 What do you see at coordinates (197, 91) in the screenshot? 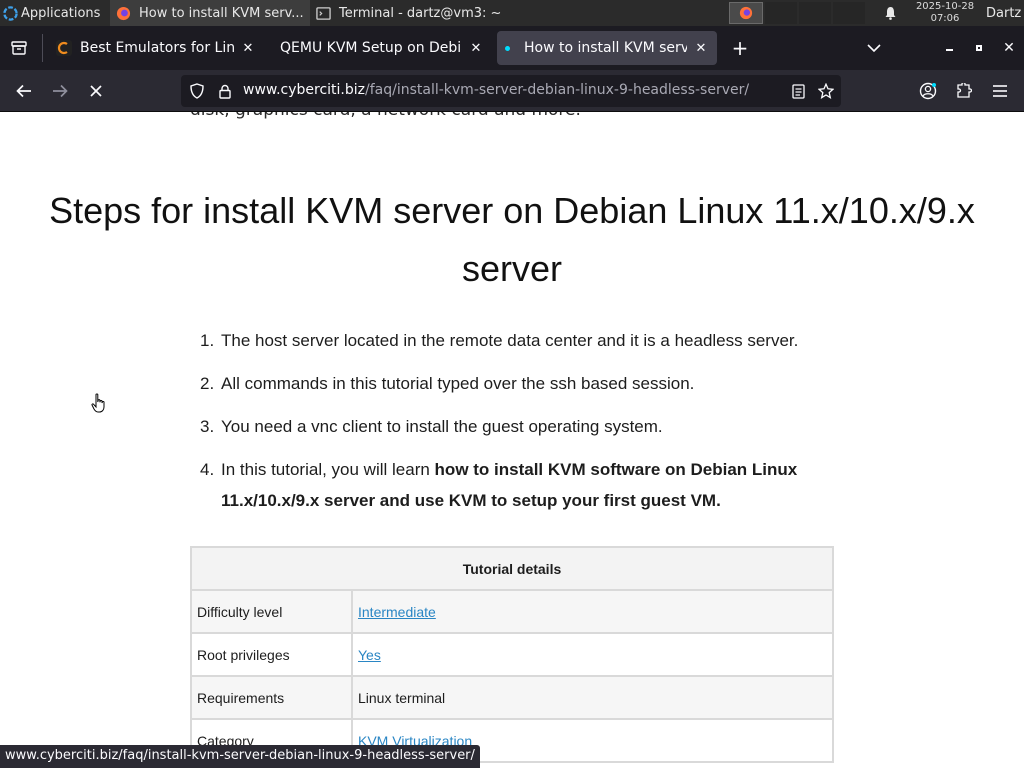
I see `tracking-protection-shield-icon` at bounding box center [197, 91].